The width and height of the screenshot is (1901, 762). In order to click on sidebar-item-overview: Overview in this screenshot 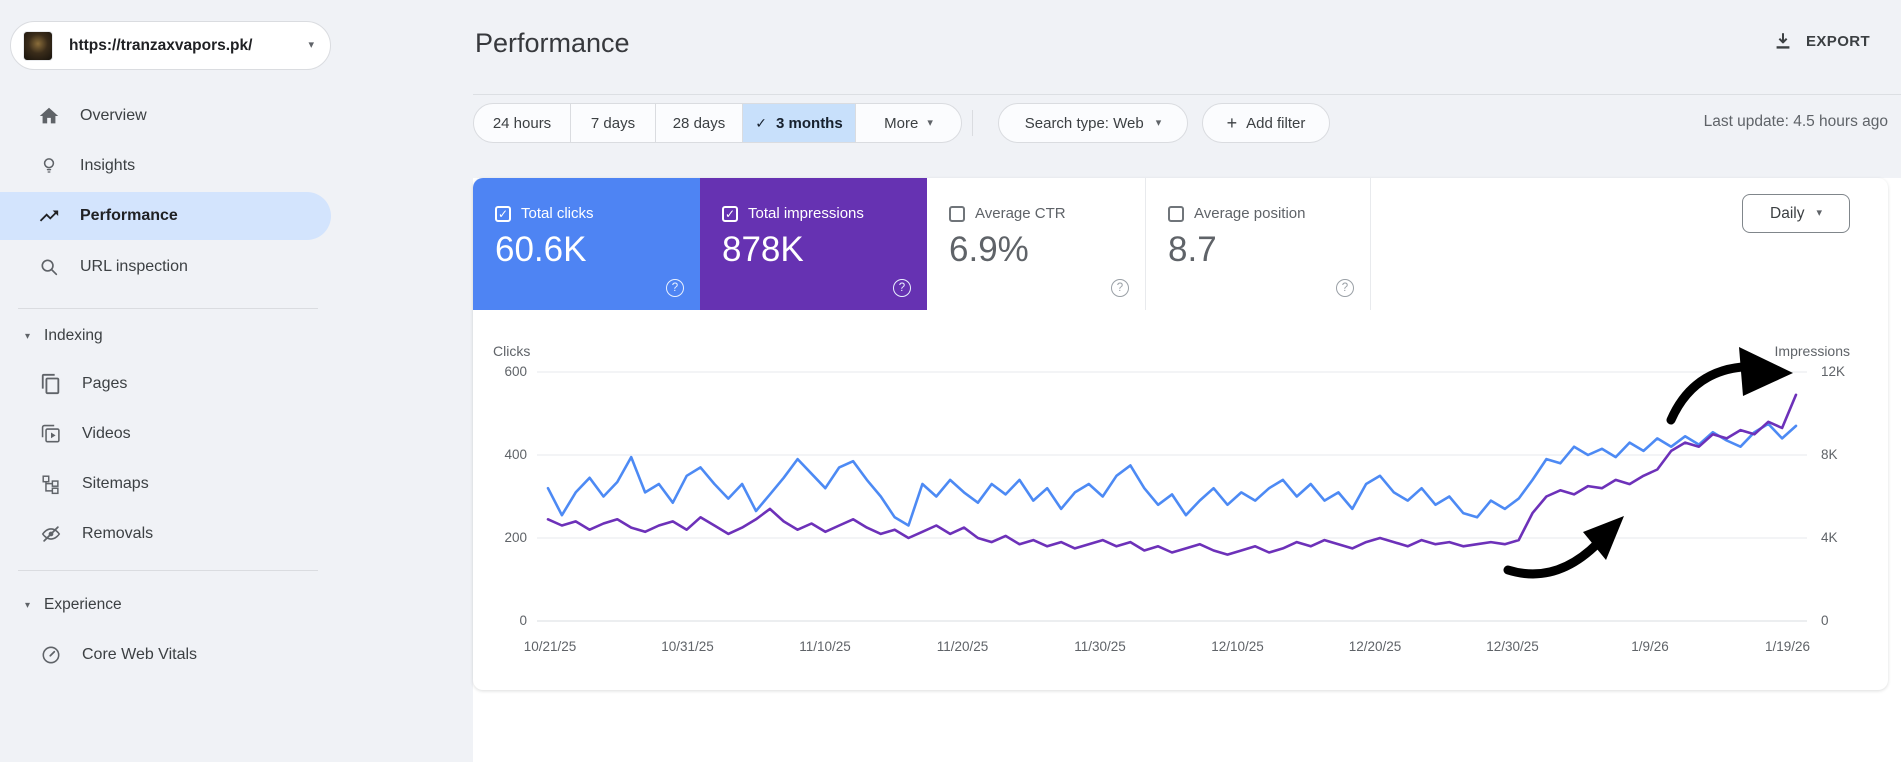, I will do `click(165, 116)`.